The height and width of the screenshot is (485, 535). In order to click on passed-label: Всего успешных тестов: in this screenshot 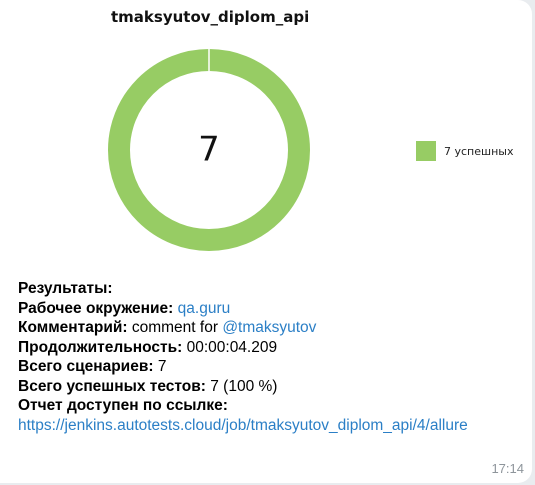, I will do `click(112, 386)`.